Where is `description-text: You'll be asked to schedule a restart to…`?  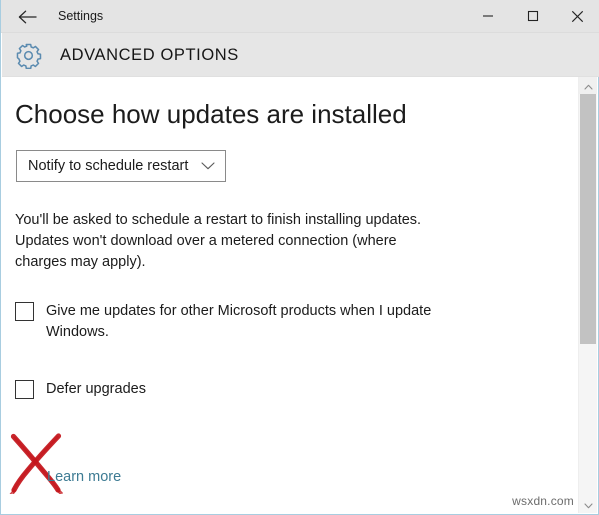
description-text: You'll be asked to schedule a restart to… is located at coordinates (218, 241).